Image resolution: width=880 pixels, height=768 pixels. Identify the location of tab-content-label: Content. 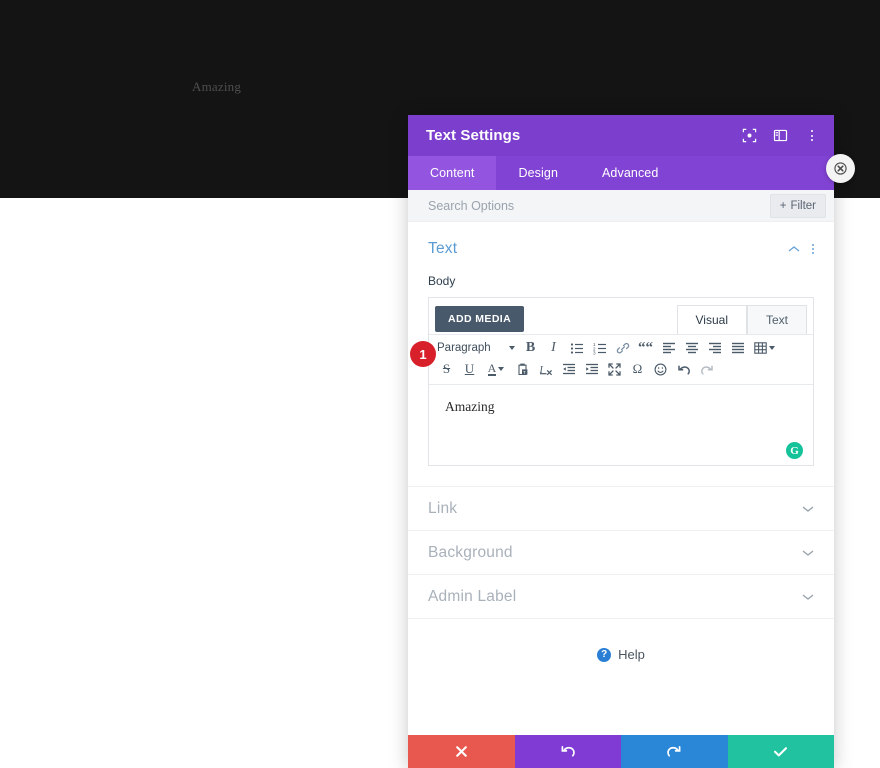
(452, 173).